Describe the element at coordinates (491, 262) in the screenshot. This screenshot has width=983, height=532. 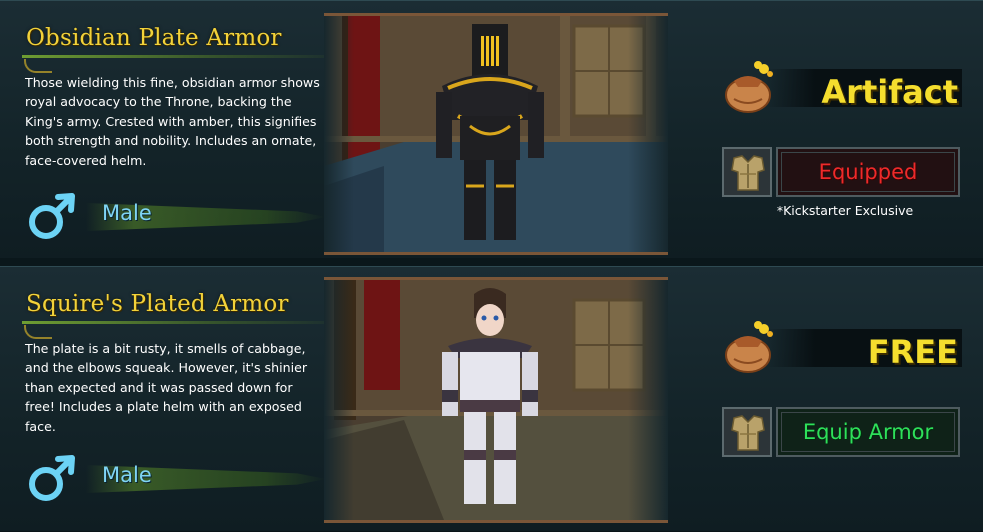
I see `card-separator` at that location.